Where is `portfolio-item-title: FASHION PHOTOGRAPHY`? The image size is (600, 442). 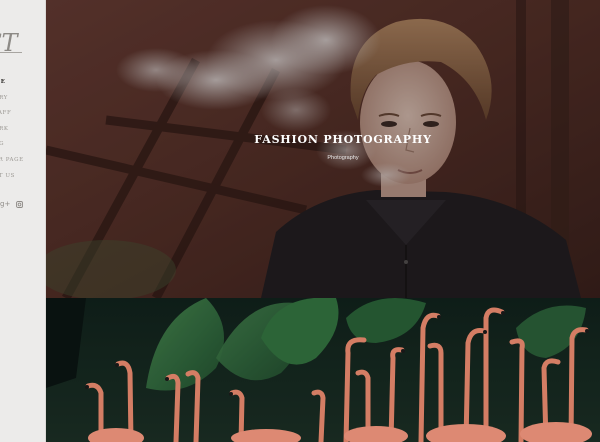 portfolio-item-title: FASHION PHOTOGRAPHY is located at coordinates (323, 139).